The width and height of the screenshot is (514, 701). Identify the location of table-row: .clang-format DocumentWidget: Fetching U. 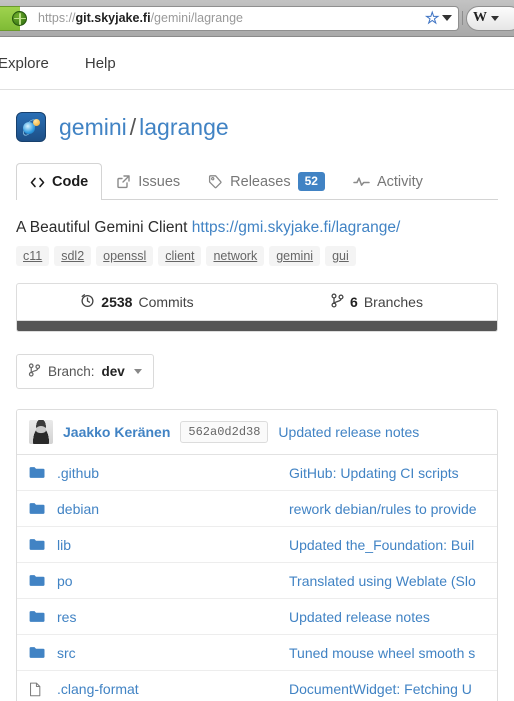
(257, 686).